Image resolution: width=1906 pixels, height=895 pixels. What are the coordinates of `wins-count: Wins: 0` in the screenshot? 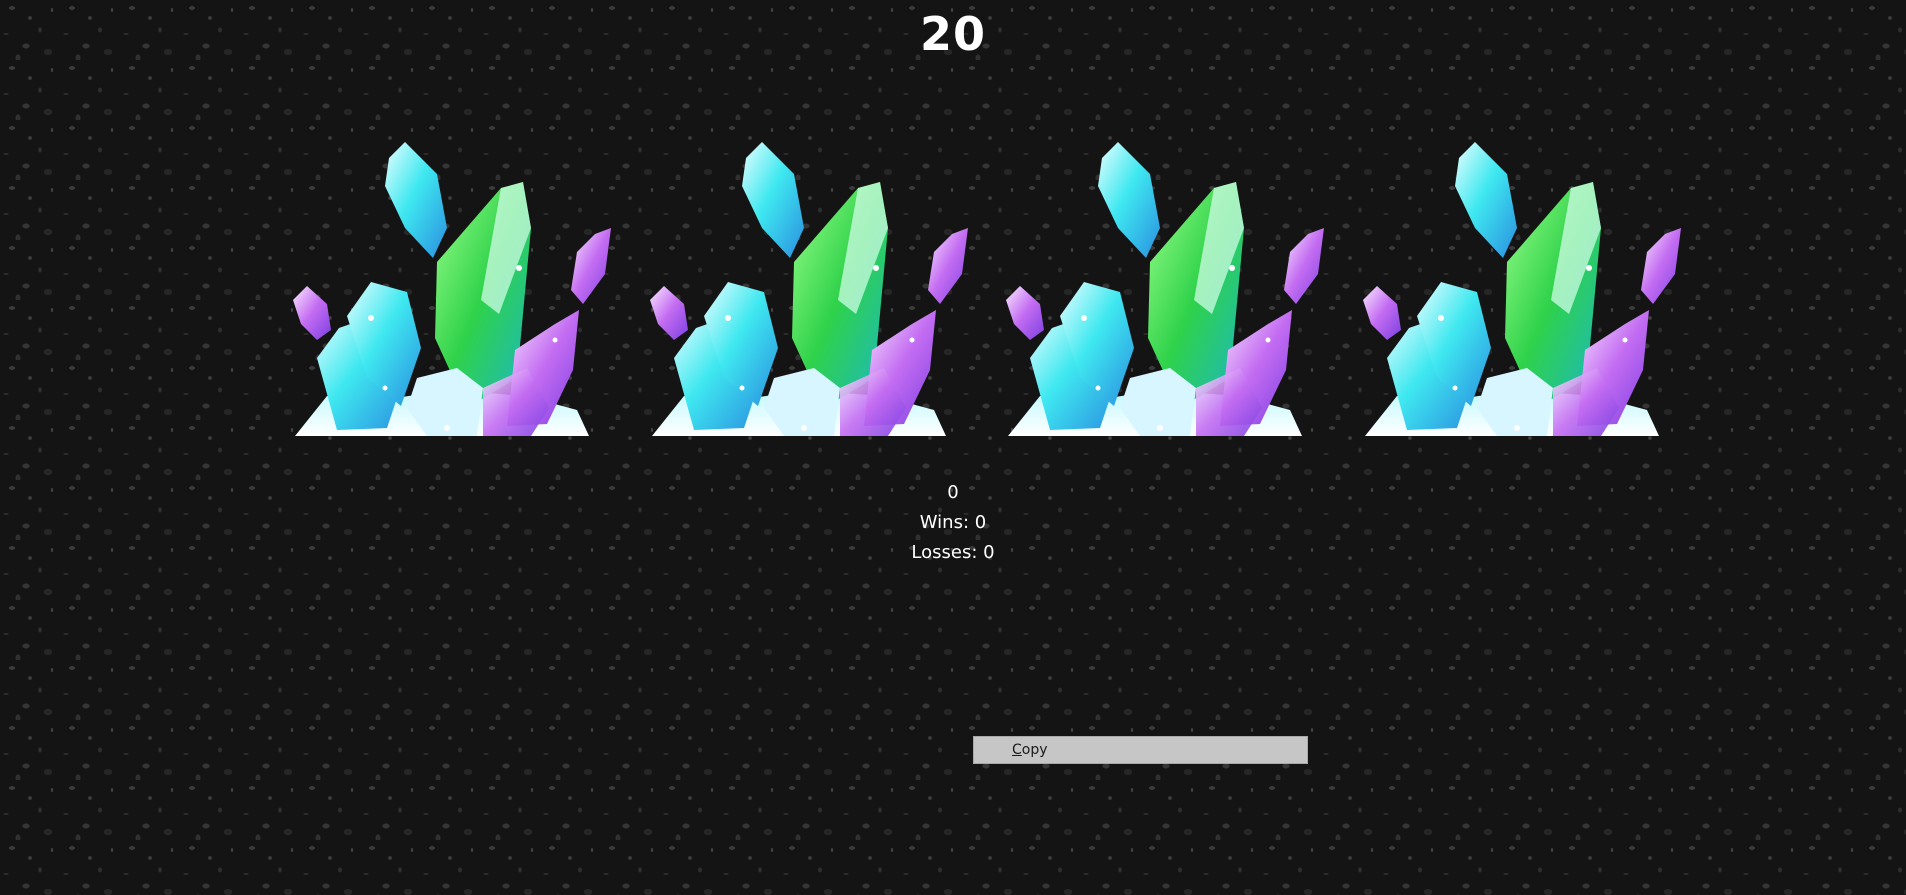 It's located at (953, 522).